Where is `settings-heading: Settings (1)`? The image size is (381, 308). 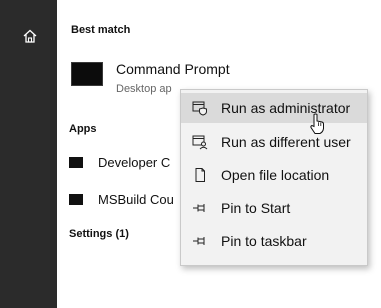
settings-heading: Settings (1) is located at coordinates (99, 234).